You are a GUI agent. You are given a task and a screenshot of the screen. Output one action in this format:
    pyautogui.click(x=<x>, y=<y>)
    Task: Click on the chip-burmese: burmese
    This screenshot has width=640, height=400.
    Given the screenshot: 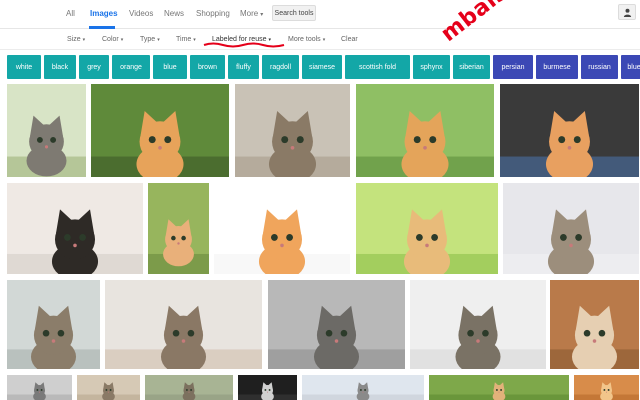 What is the action you would take?
    pyautogui.click(x=557, y=67)
    